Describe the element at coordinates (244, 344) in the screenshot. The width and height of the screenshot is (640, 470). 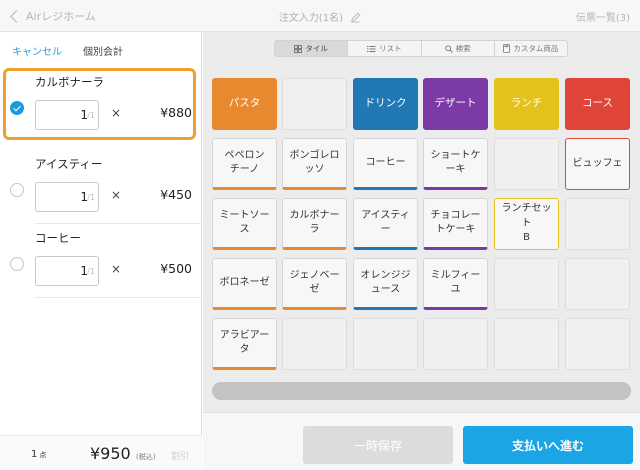
I see `product-tile: アラビアー タ` at that location.